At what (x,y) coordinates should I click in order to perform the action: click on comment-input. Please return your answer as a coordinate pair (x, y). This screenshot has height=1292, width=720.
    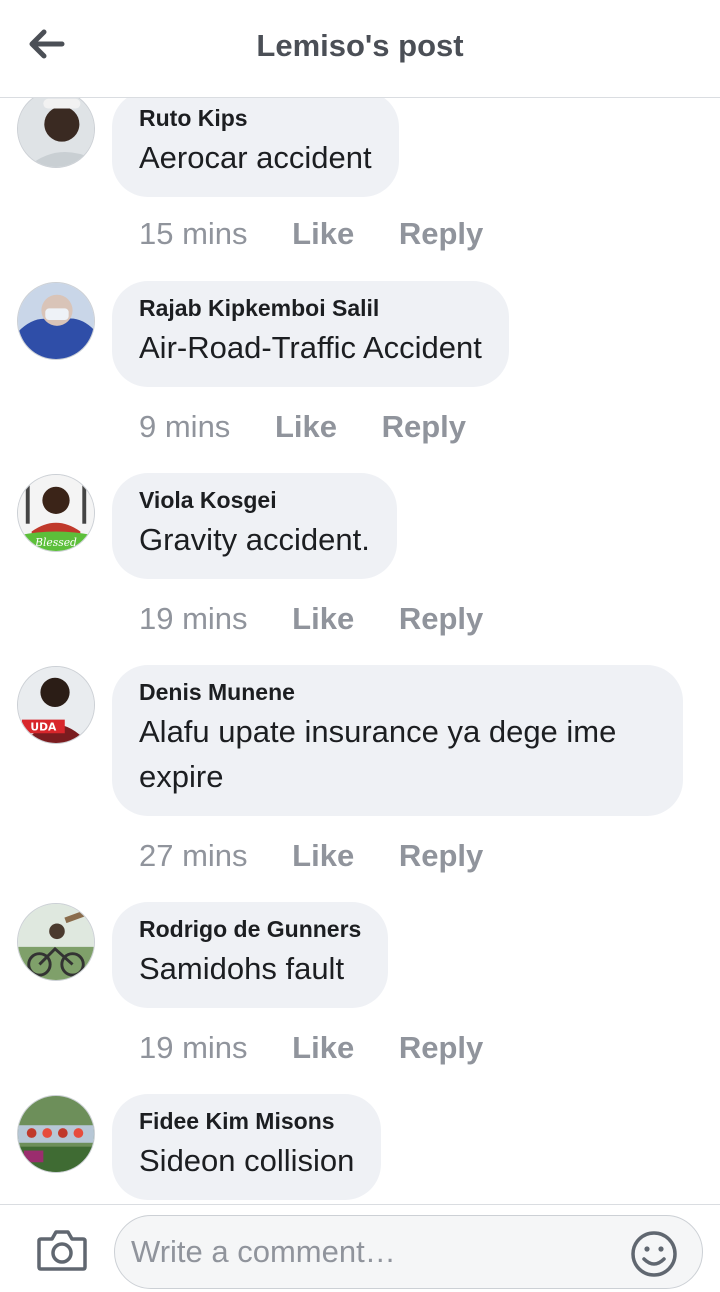
    Looking at the image, I should click on (408, 1252).